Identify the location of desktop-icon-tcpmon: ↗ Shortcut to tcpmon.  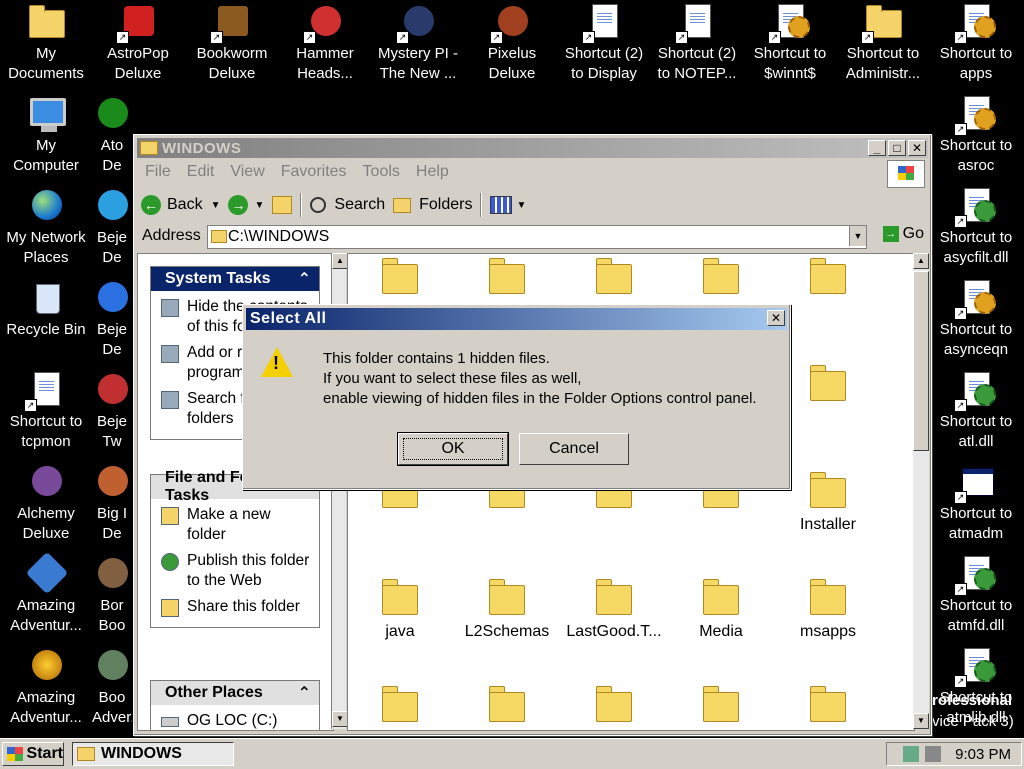
(46, 411).